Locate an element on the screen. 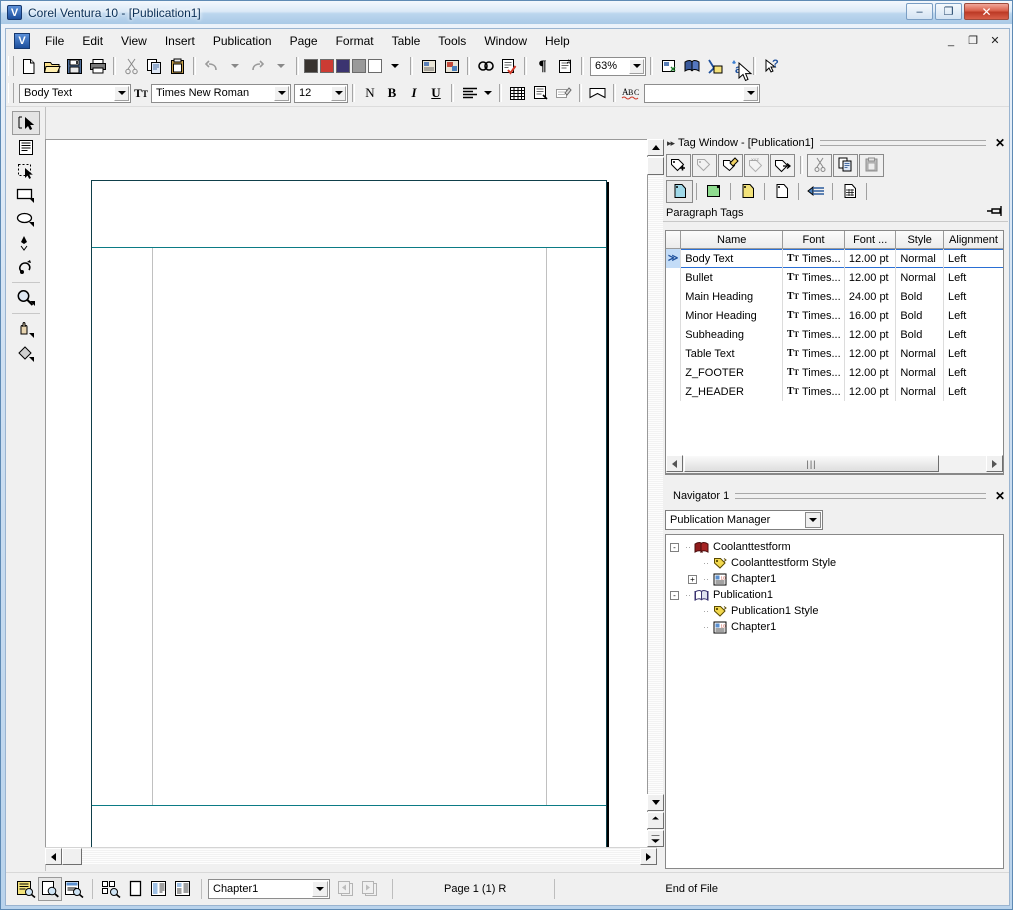 The height and width of the screenshot is (910, 1013). insert-code-button: # is located at coordinates (565, 66).